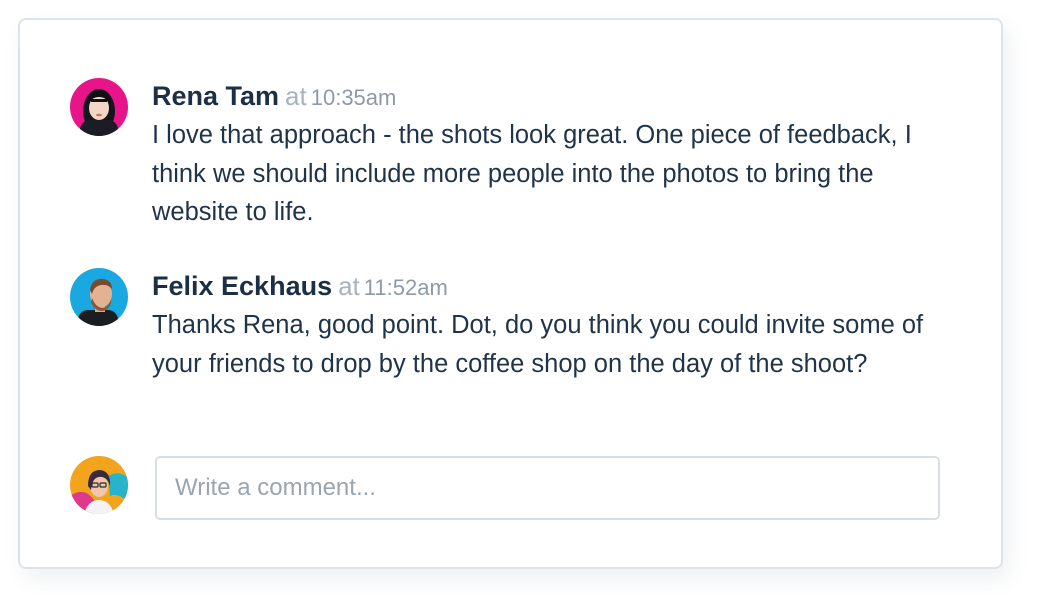 Image resolution: width=1040 pixels, height=606 pixels. I want to click on current-user-avatar, so click(99, 485).